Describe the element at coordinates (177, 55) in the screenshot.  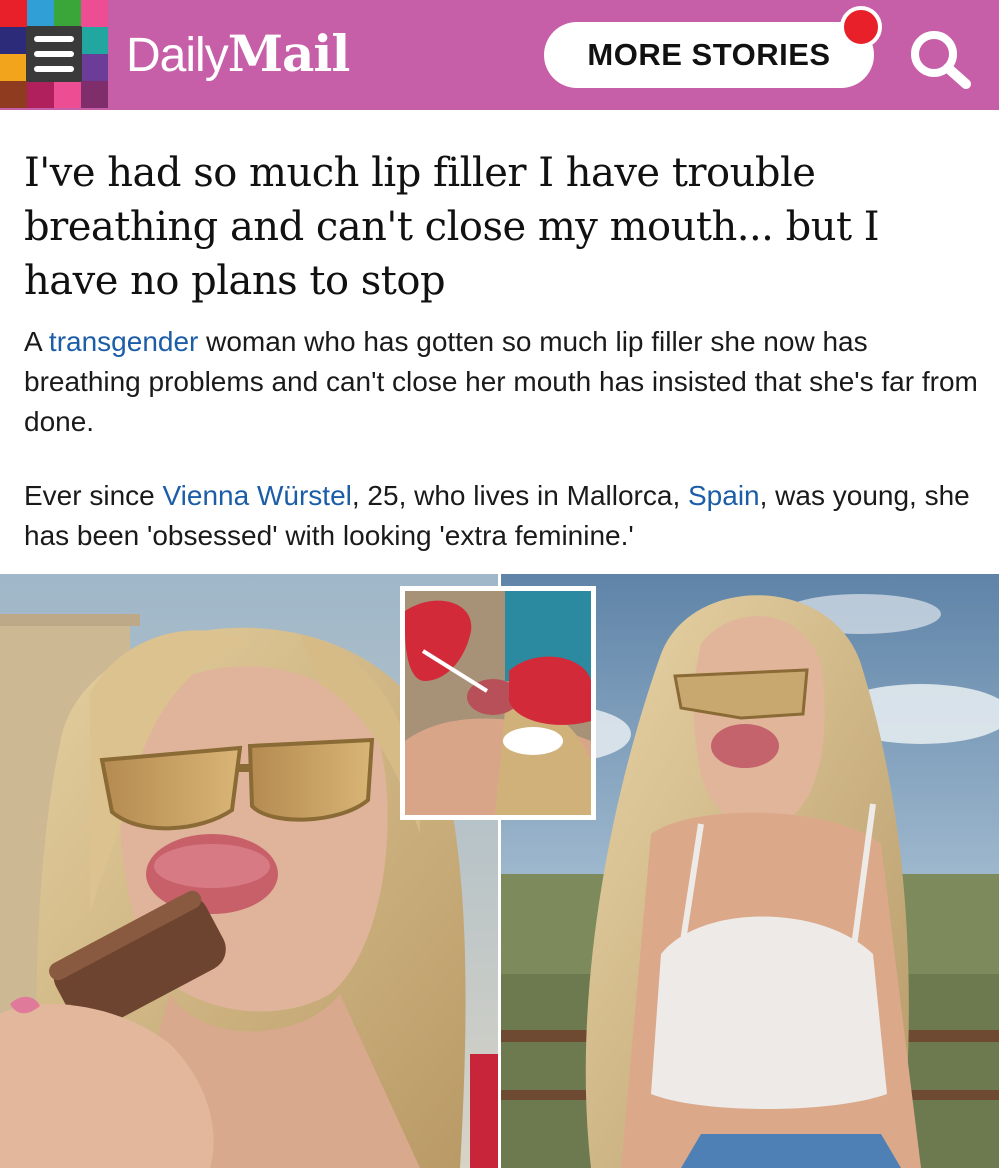
I see `logo-daily-text: Daily` at that location.